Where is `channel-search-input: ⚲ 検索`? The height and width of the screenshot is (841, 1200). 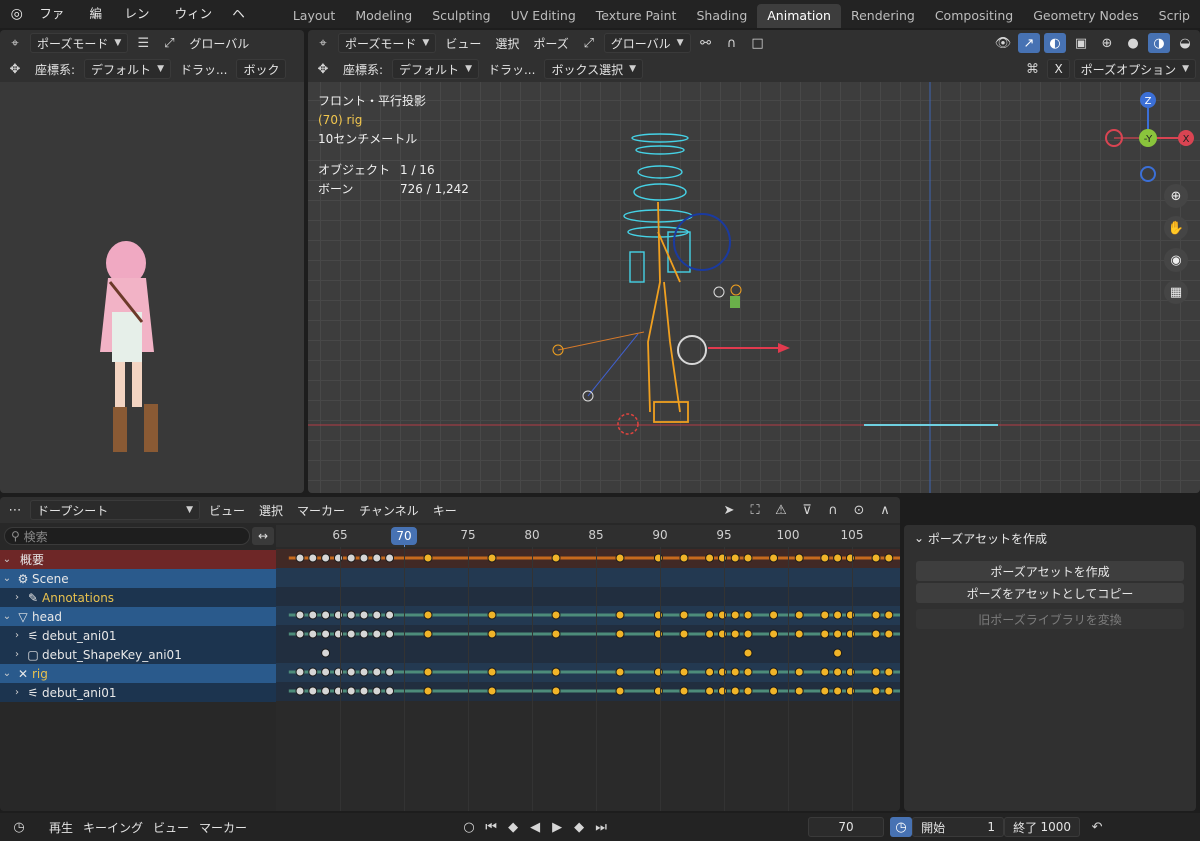
channel-search-input: ⚲ 検索 is located at coordinates (127, 536).